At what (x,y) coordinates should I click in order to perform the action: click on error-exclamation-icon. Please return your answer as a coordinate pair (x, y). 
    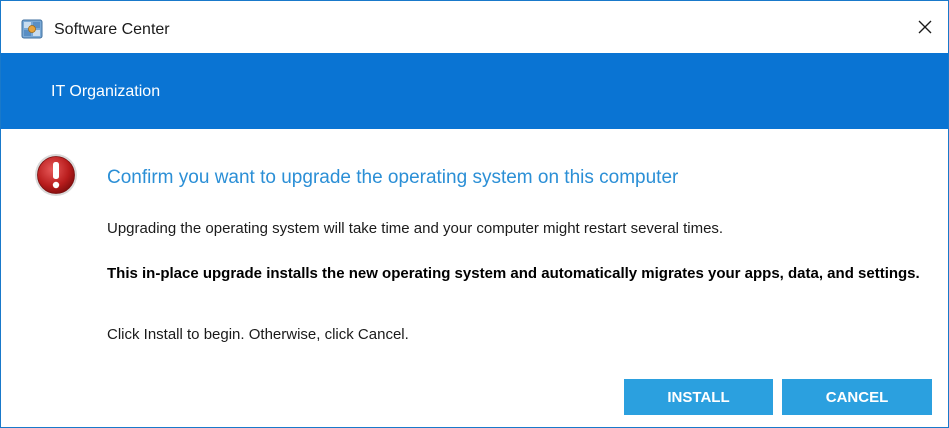
    Looking at the image, I should click on (56, 175).